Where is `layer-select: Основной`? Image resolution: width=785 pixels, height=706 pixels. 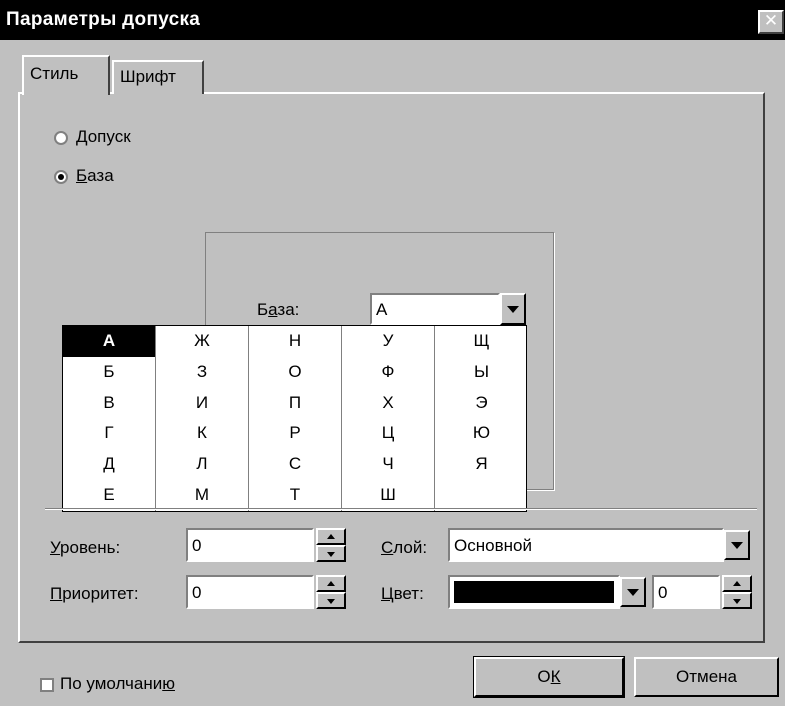 layer-select: Основной is located at coordinates (586, 545).